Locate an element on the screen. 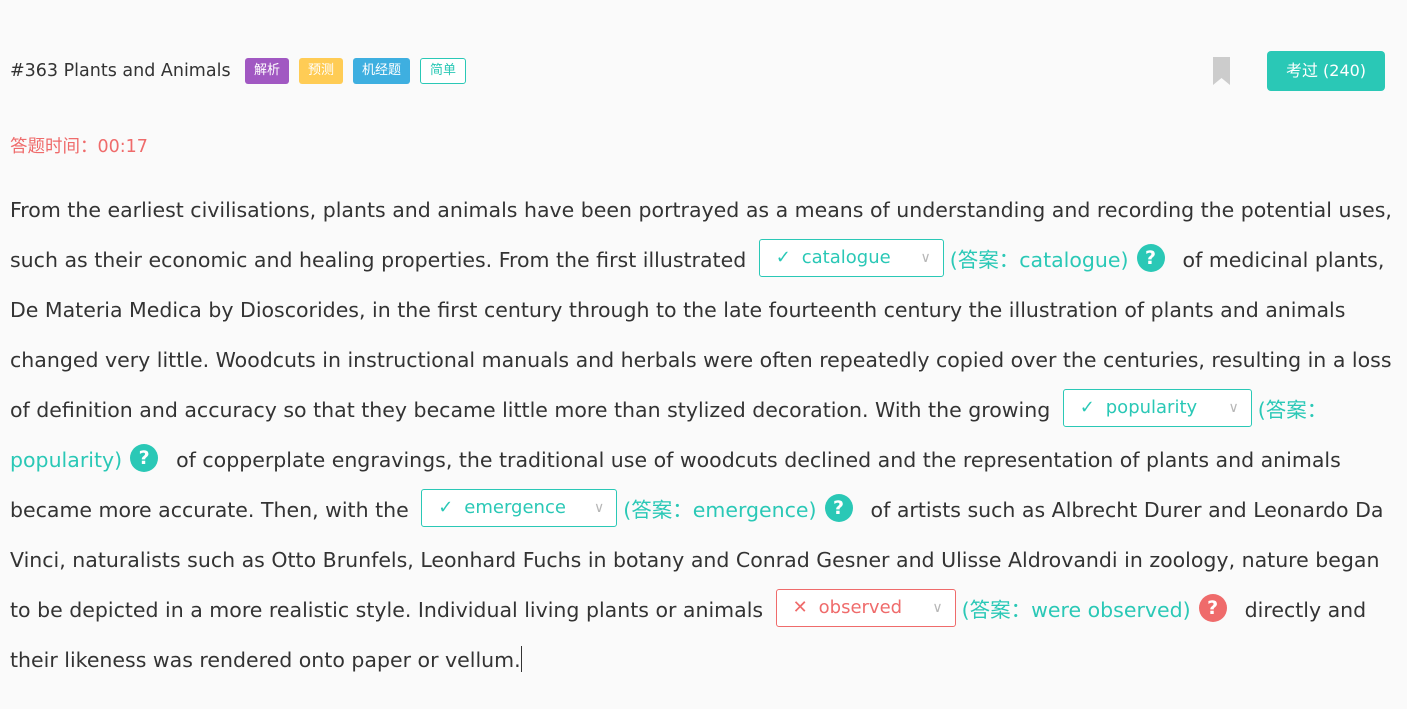 Image resolution: width=1407 pixels, height=709 pixels. answer-dropdown-4: ✕ observed ∨ is located at coordinates (865, 608).